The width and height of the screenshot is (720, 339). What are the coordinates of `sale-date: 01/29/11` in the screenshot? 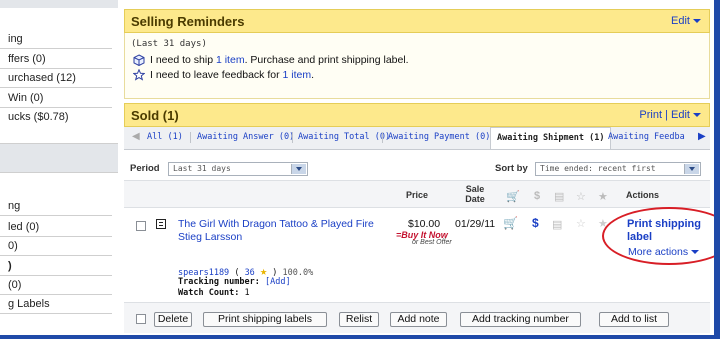 It's located at (475, 224).